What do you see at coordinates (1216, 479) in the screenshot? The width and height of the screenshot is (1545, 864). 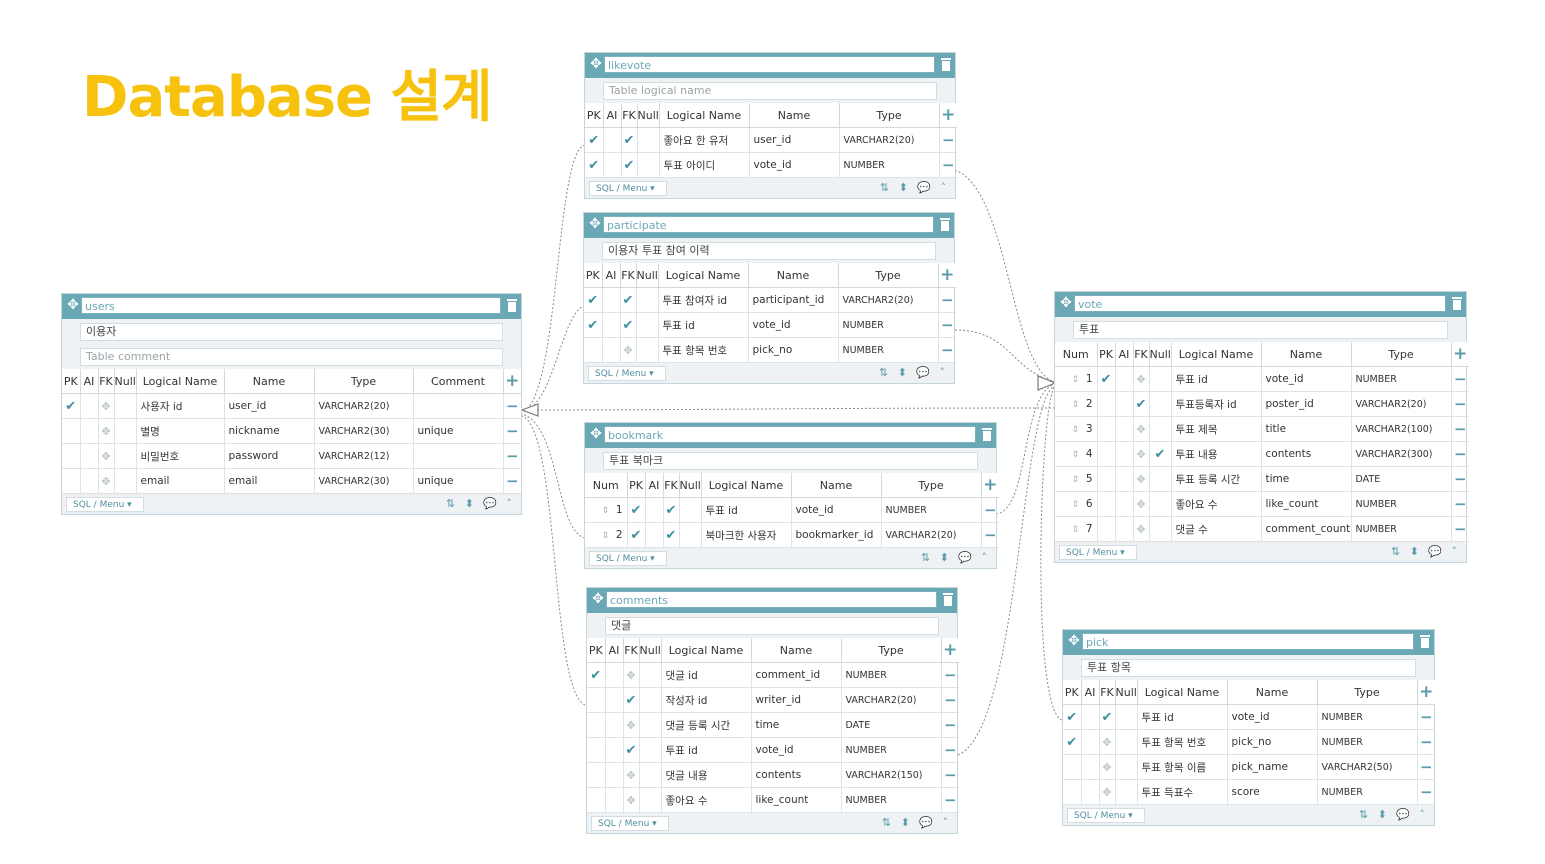 I see `cell-logical-name: 투표 등록 시간` at bounding box center [1216, 479].